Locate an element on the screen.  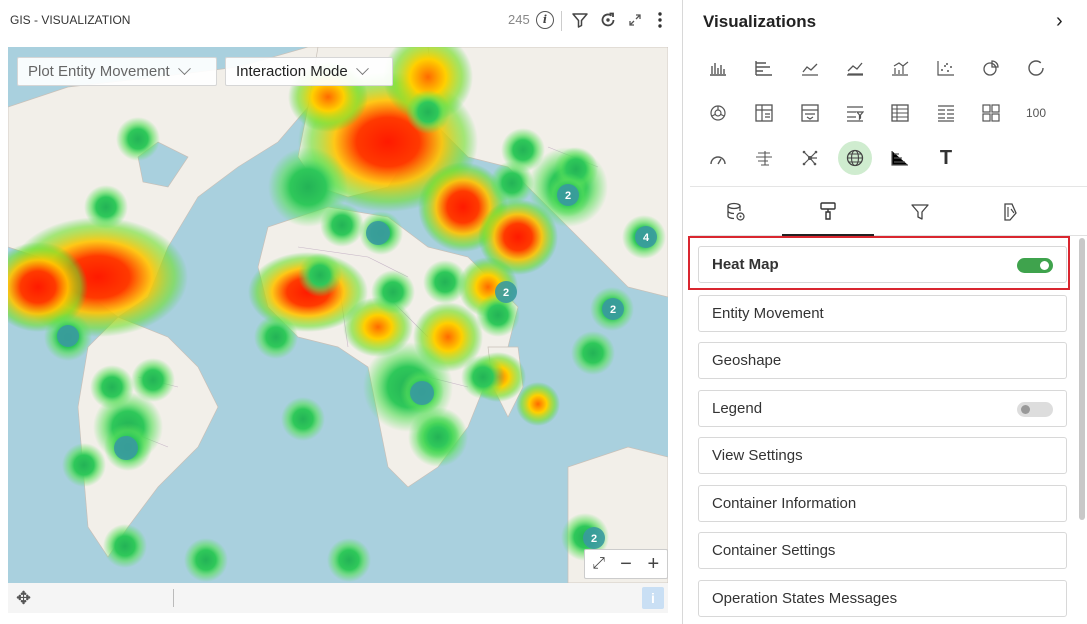
container-information-section: Container Information is located at coordinates (882, 503).